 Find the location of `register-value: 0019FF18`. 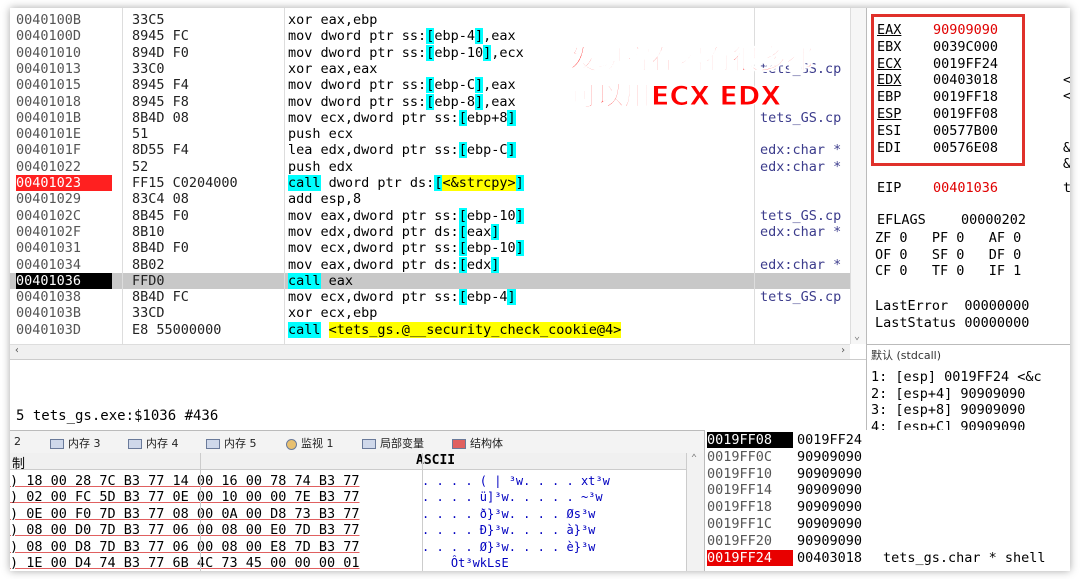

register-value: 0019FF18 is located at coordinates (965, 97).